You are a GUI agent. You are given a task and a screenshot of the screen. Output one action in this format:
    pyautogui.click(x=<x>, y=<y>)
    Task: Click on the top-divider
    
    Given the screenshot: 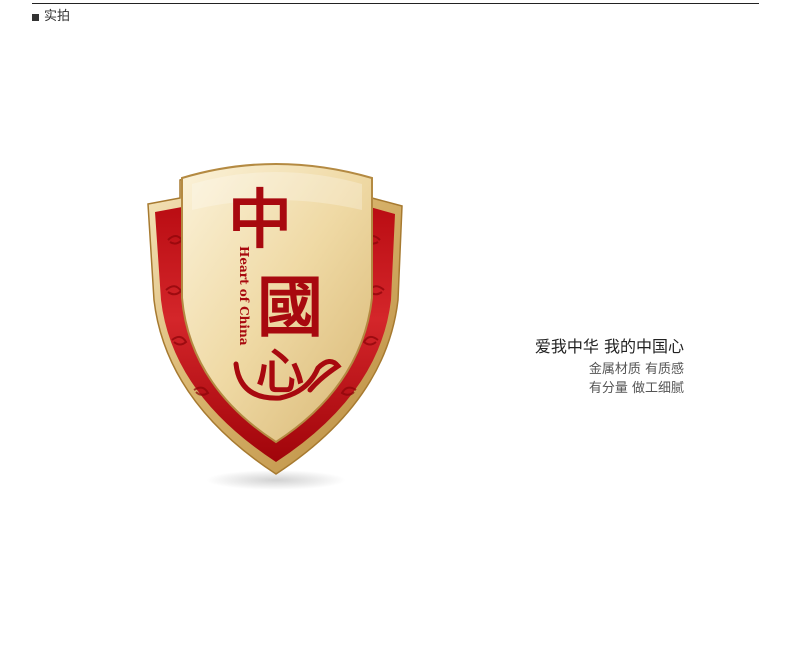 What is the action you would take?
    pyautogui.click(x=395, y=3)
    